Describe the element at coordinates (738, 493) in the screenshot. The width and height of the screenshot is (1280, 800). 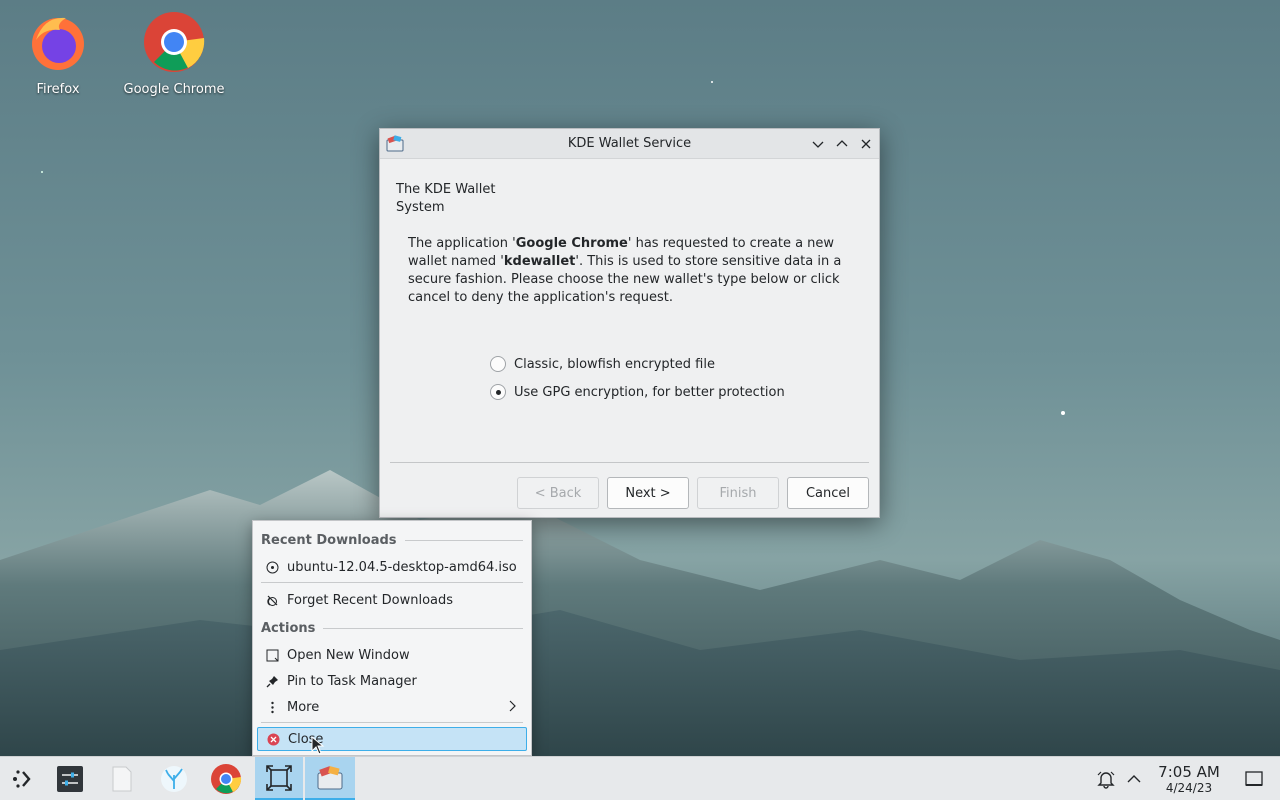
I see `finish-button: Finish` at that location.